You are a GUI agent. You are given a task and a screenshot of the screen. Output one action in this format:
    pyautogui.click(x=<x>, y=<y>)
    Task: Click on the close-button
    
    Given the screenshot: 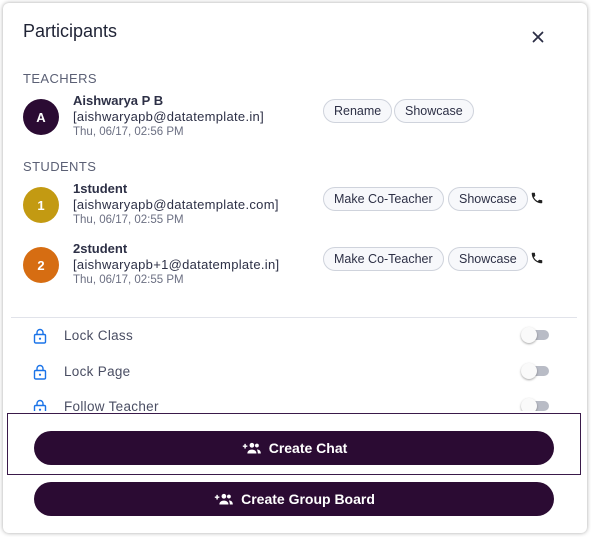 What is the action you would take?
    pyautogui.click(x=538, y=37)
    